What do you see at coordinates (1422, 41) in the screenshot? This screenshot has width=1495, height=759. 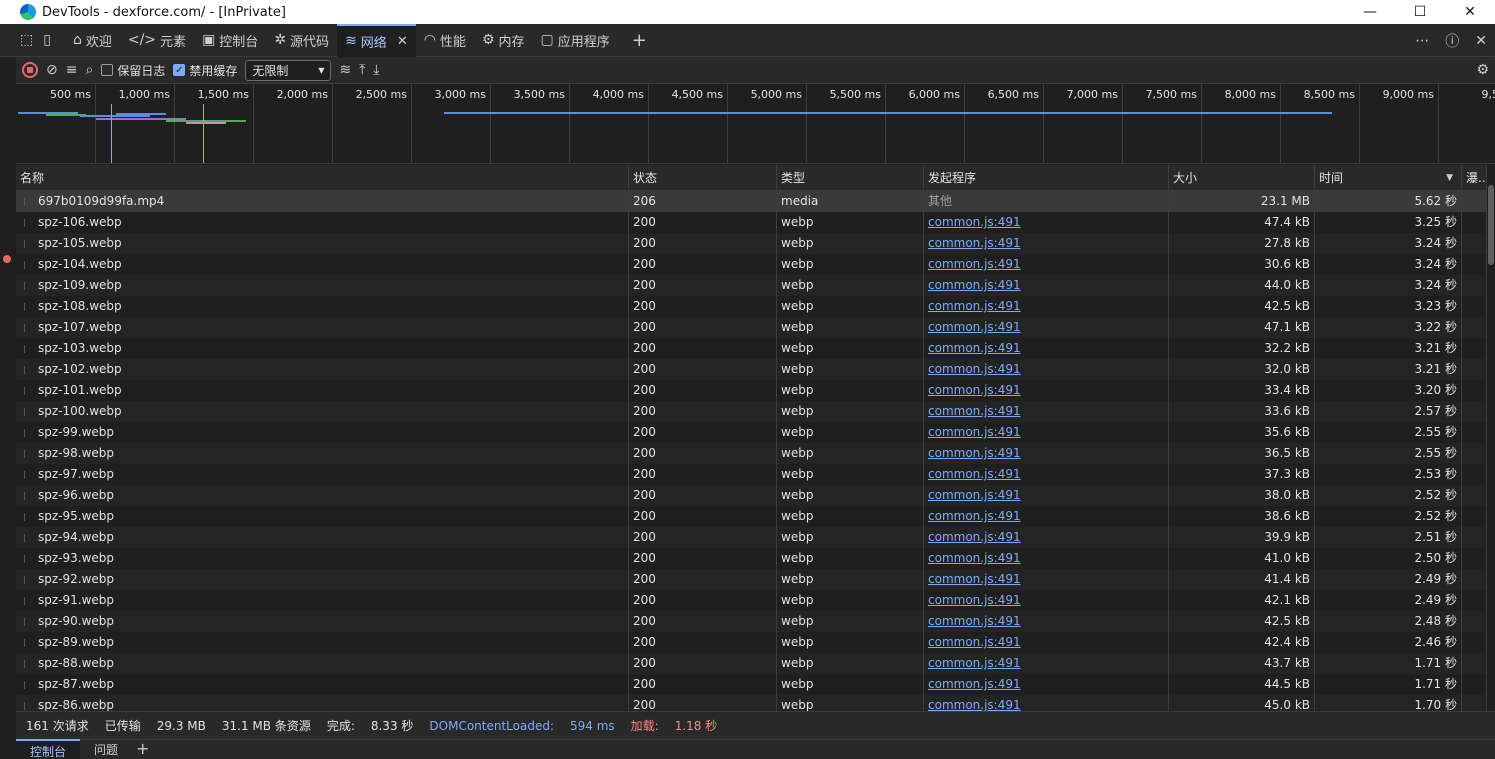 I see `more-options-icon: ⋯` at bounding box center [1422, 41].